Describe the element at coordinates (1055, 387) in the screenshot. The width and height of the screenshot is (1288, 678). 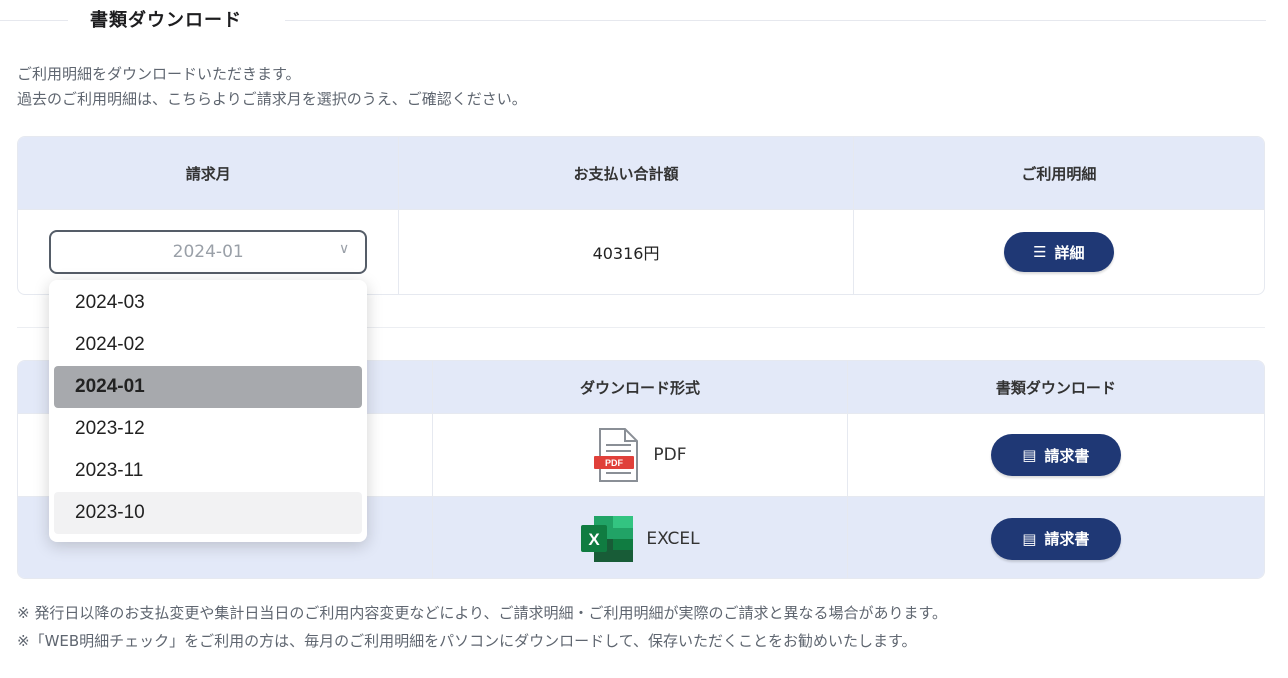
I see `header-document-download: 書類ダウンロード` at that location.